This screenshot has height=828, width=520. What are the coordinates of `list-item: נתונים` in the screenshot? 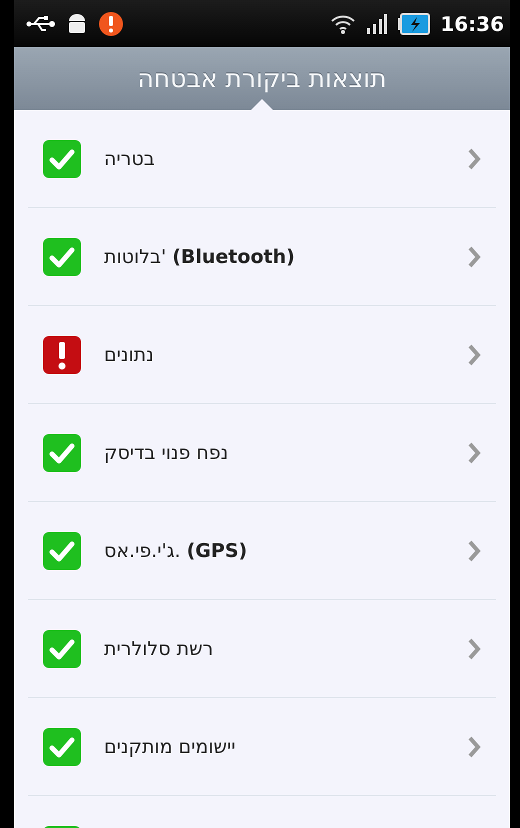 It's located at (262, 355).